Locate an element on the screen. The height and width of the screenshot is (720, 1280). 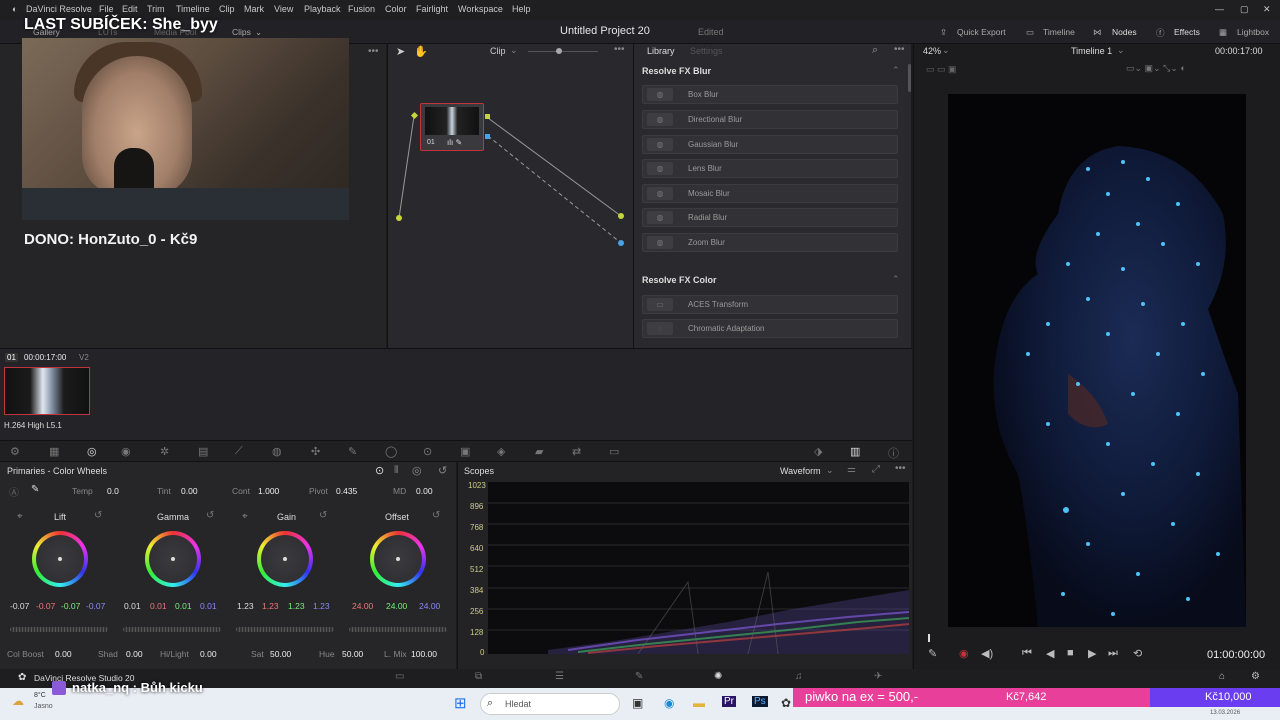
motion-effects-icon: ⬗ is located at coordinates (818, 451).